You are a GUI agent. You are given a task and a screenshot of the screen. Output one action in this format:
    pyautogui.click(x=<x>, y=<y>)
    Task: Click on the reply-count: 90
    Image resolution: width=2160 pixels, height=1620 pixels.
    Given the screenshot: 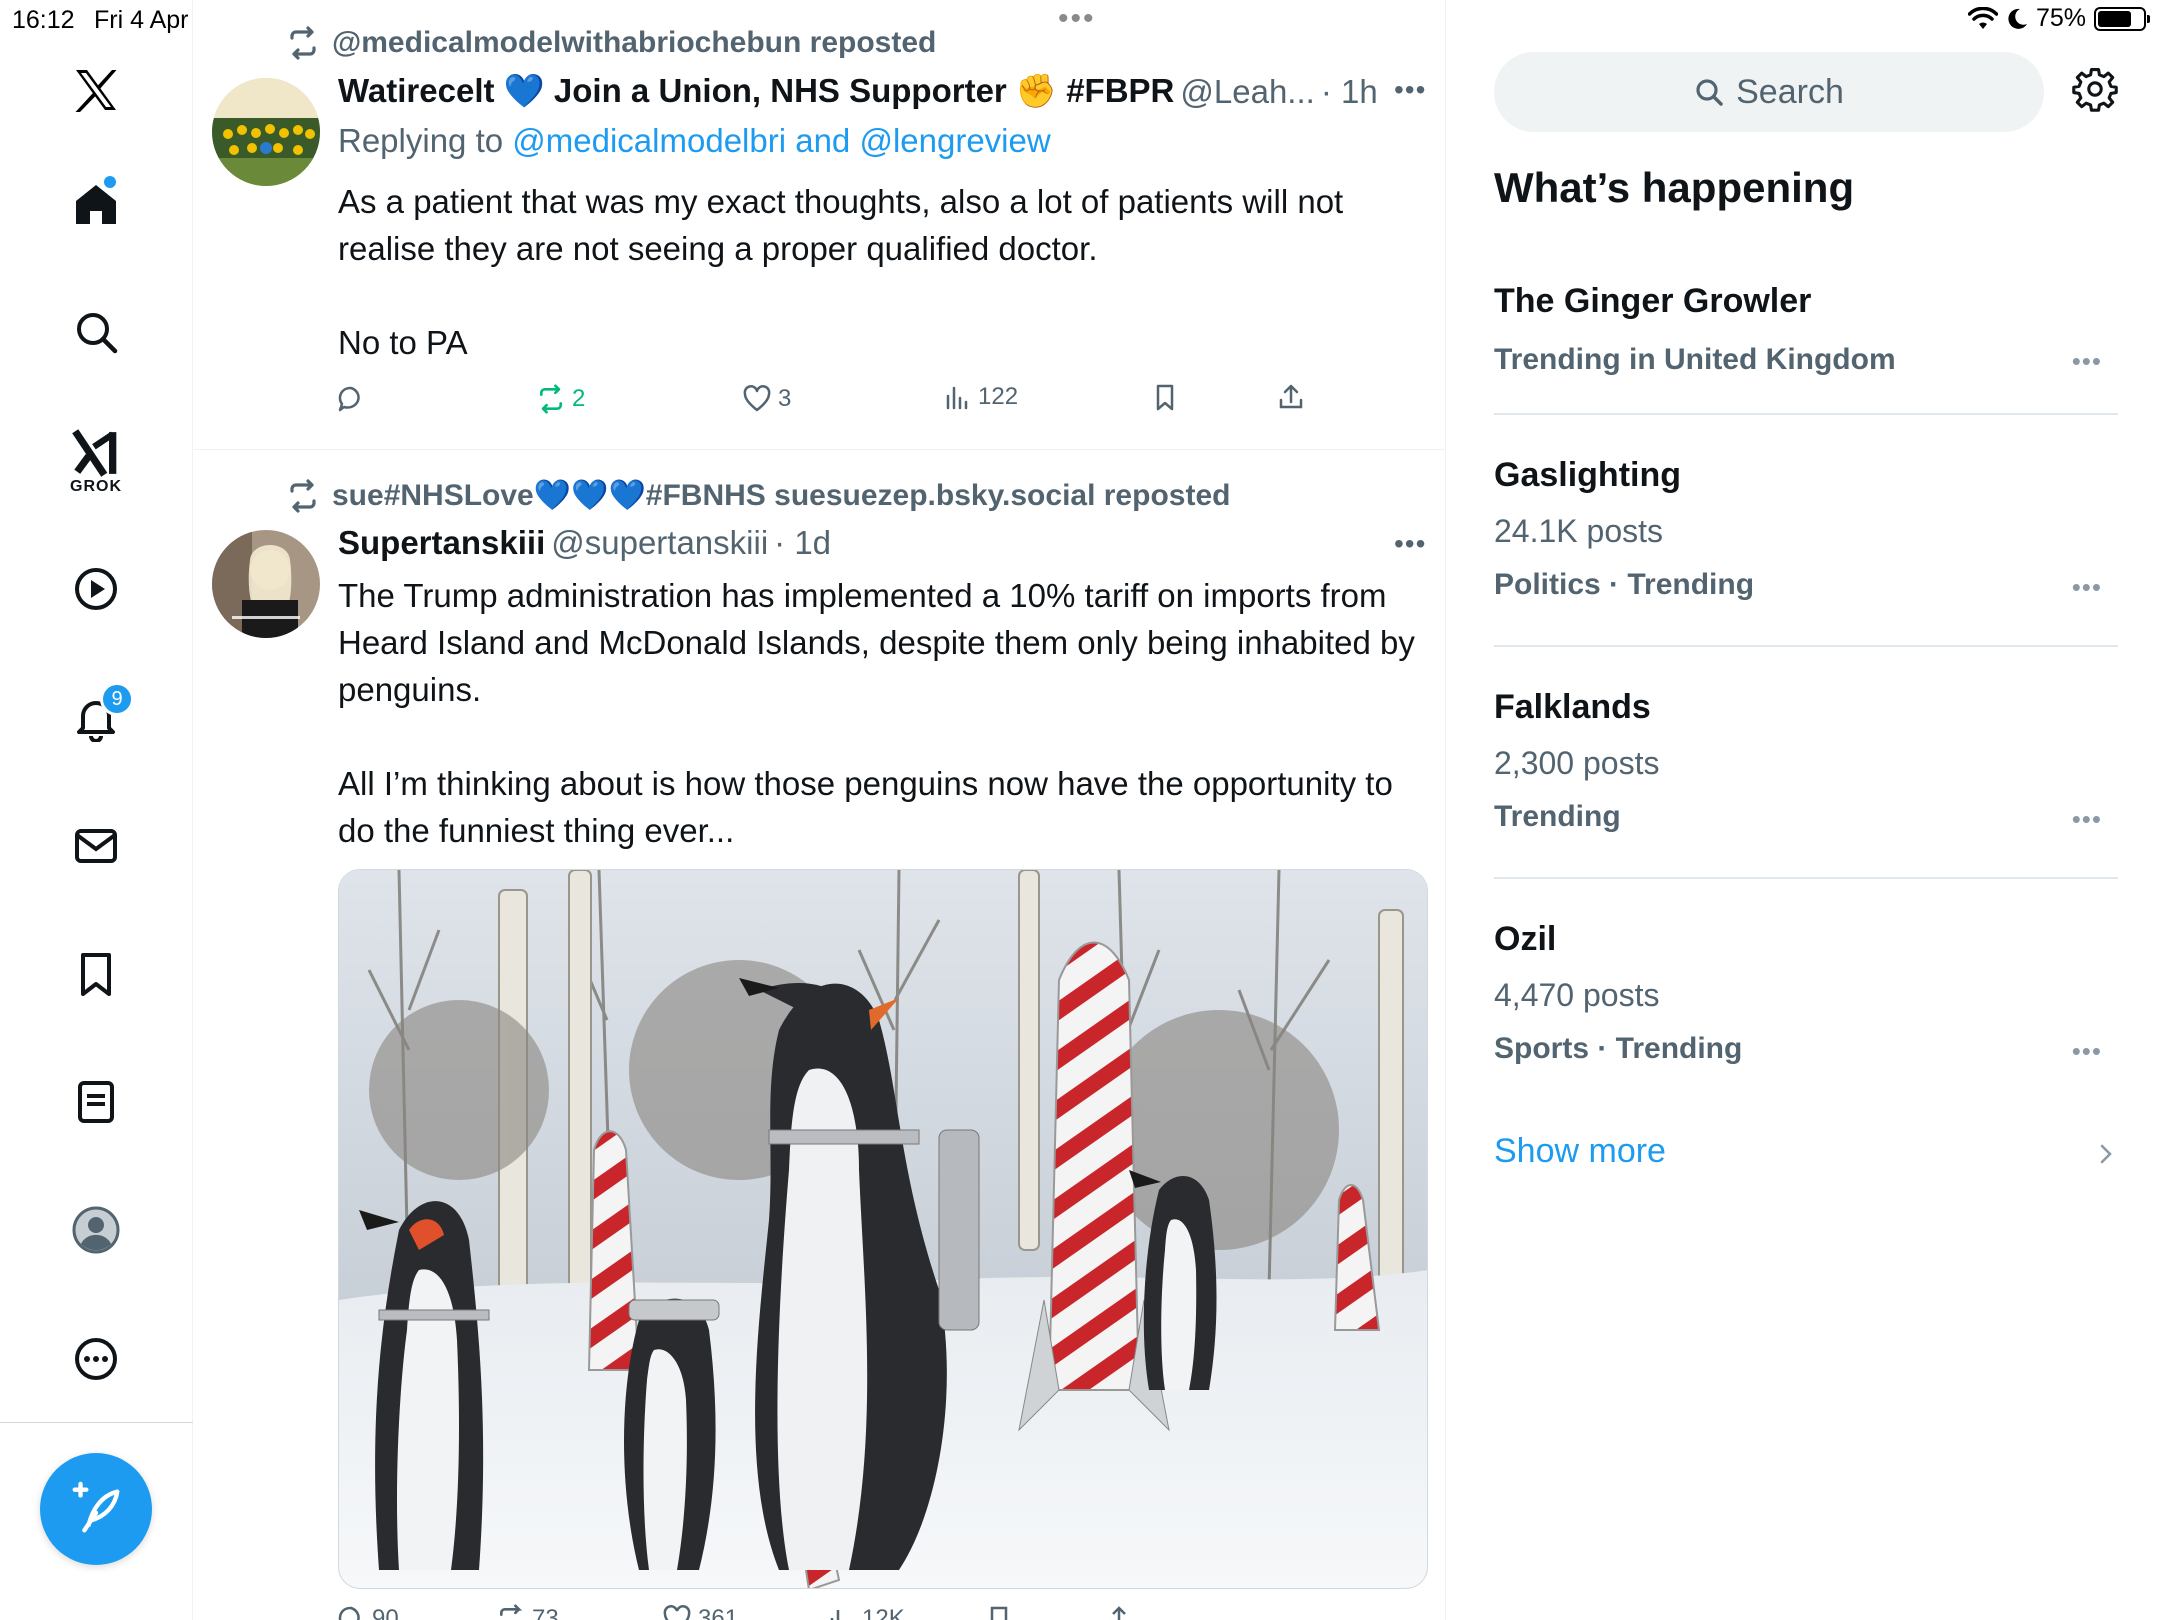 What is the action you would take?
    pyautogui.click(x=385, y=1612)
    